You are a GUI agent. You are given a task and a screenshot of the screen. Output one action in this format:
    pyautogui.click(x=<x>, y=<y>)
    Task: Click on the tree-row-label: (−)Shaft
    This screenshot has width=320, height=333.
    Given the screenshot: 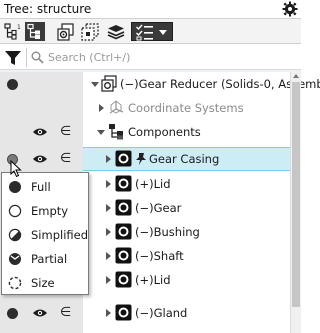 What is the action you would take?
    pyautogui.click(x=159, y=256)
    